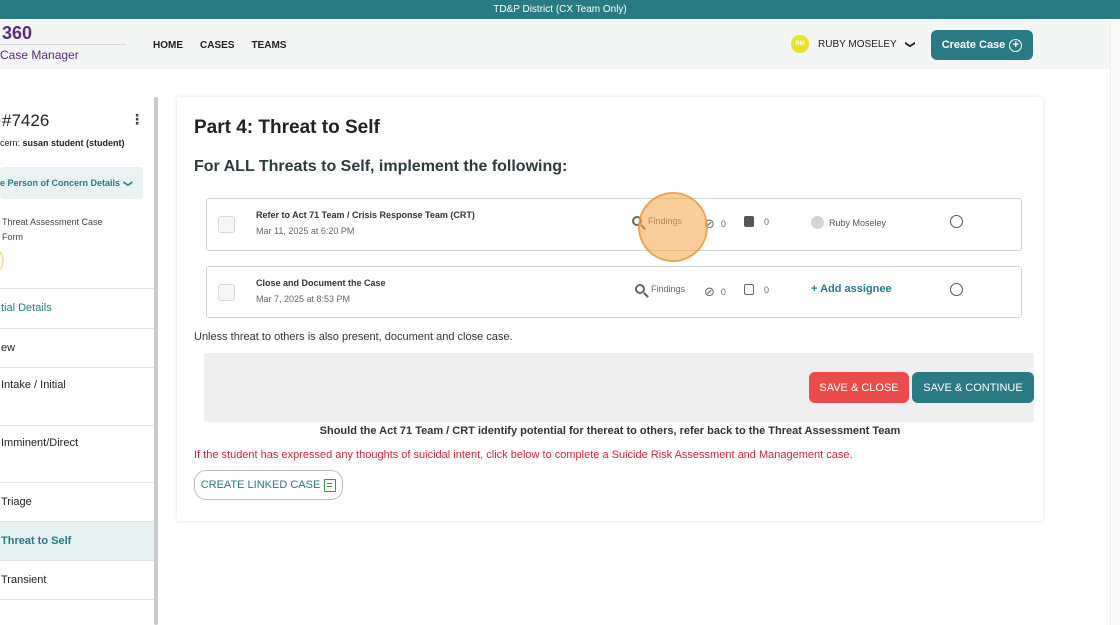  I want to click on sidebar-item-label: ew, so click(8, 348).